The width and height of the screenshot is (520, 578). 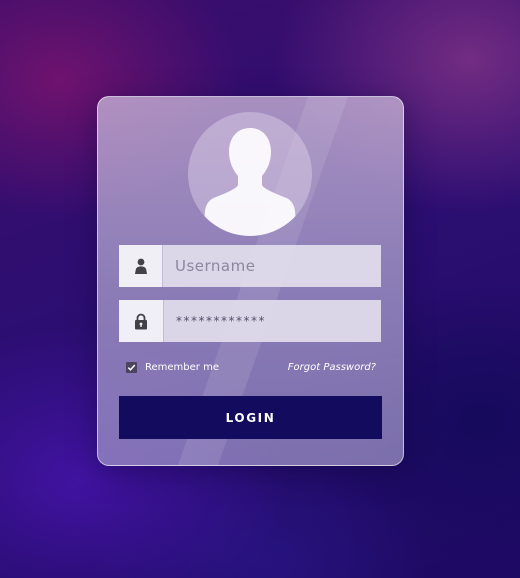 I want to click on checkmark-icon, so click(x=131, y=367).